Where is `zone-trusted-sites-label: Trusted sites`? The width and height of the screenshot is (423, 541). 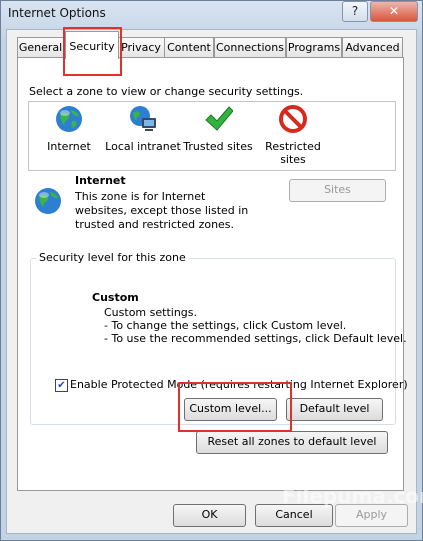 zone-trusted-sites-label: Trusted sites is located at coordinates (218, 146).